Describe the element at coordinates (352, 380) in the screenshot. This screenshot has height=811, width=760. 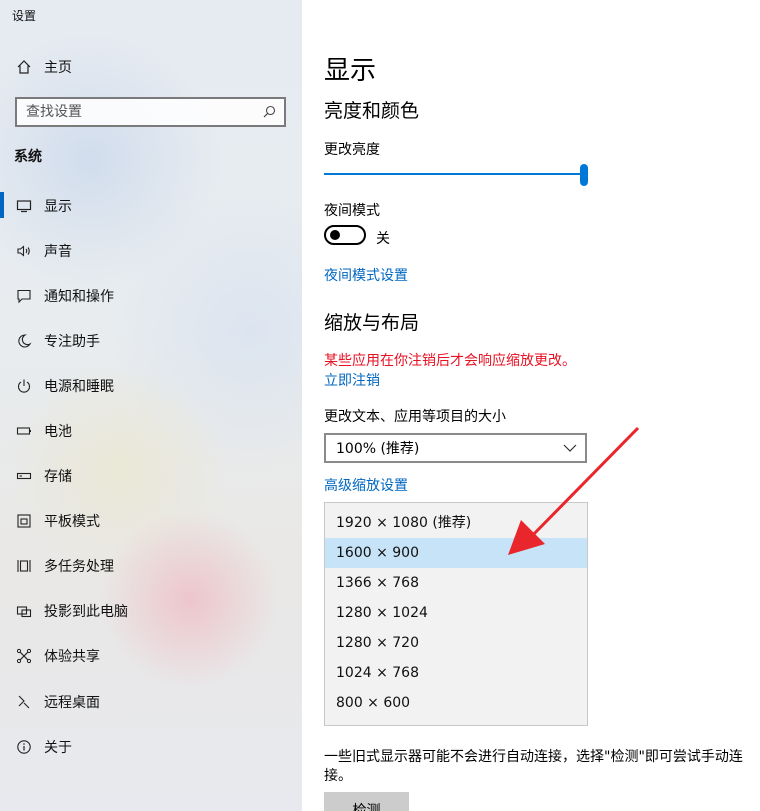
I see `sign-out-link: 立即注销` at that location.